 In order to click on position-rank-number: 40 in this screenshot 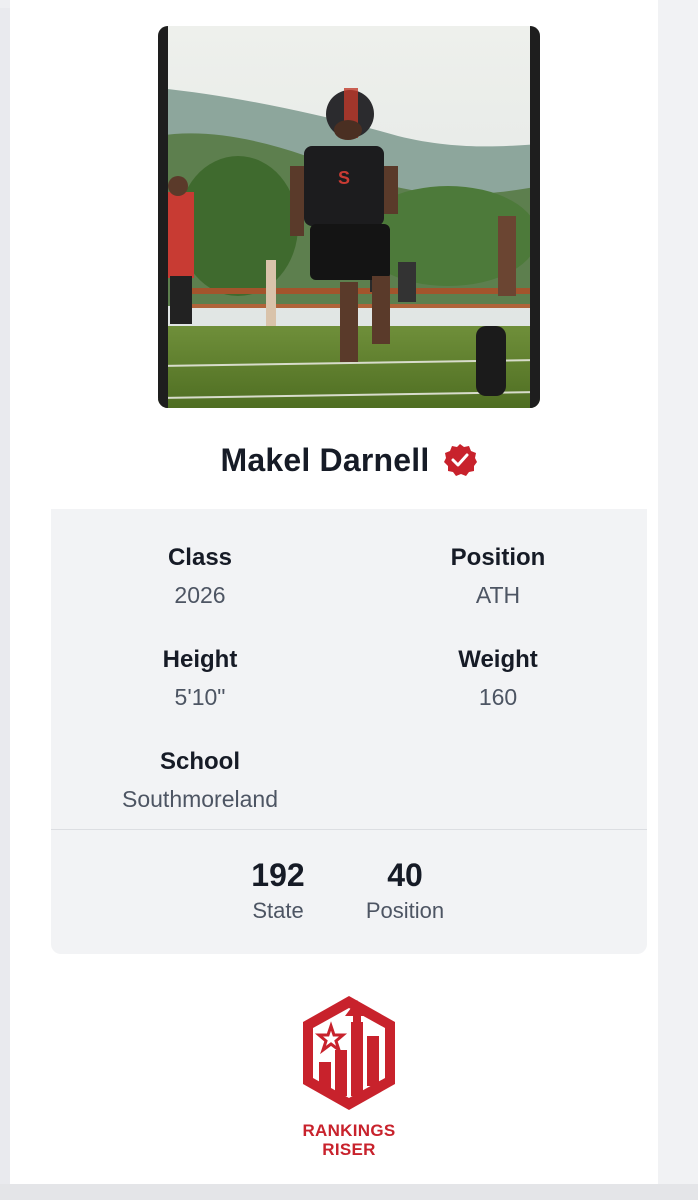, I will do `click(405, 875)`.